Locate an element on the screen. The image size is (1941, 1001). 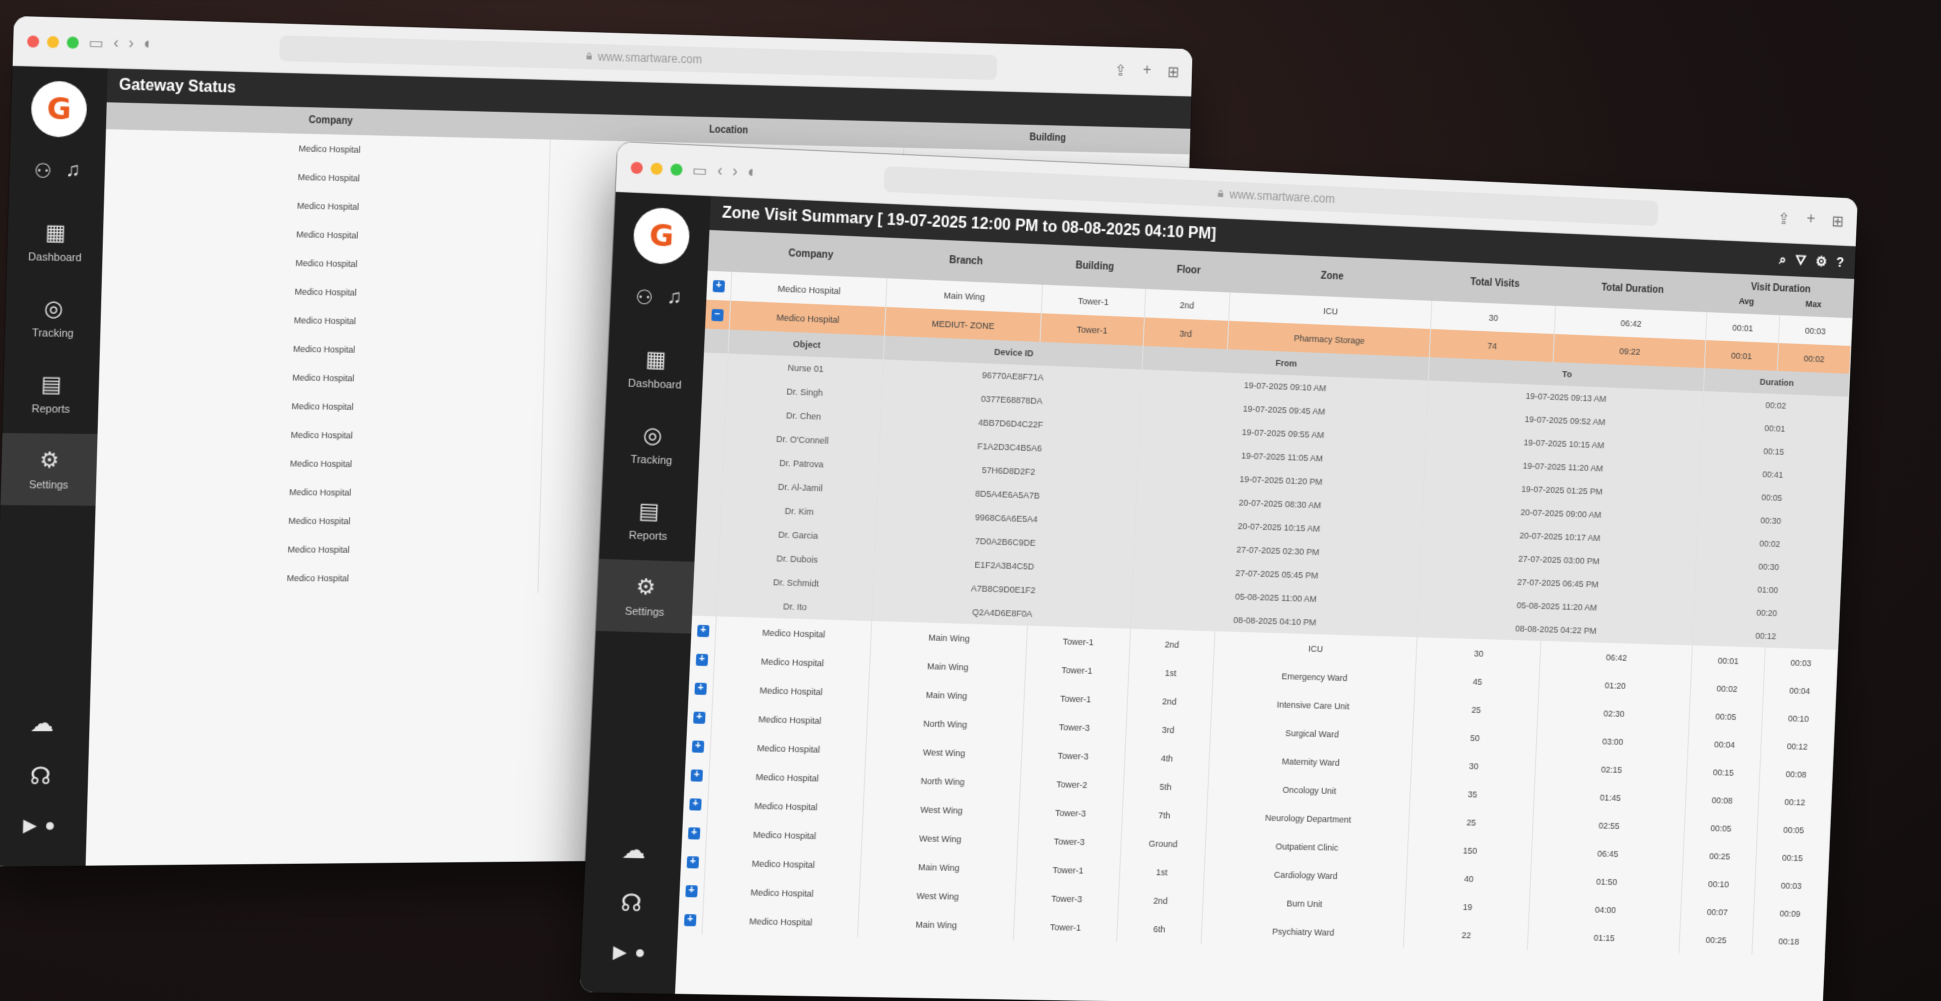
table-cell: 40 is located at coordinates (1468, 878).